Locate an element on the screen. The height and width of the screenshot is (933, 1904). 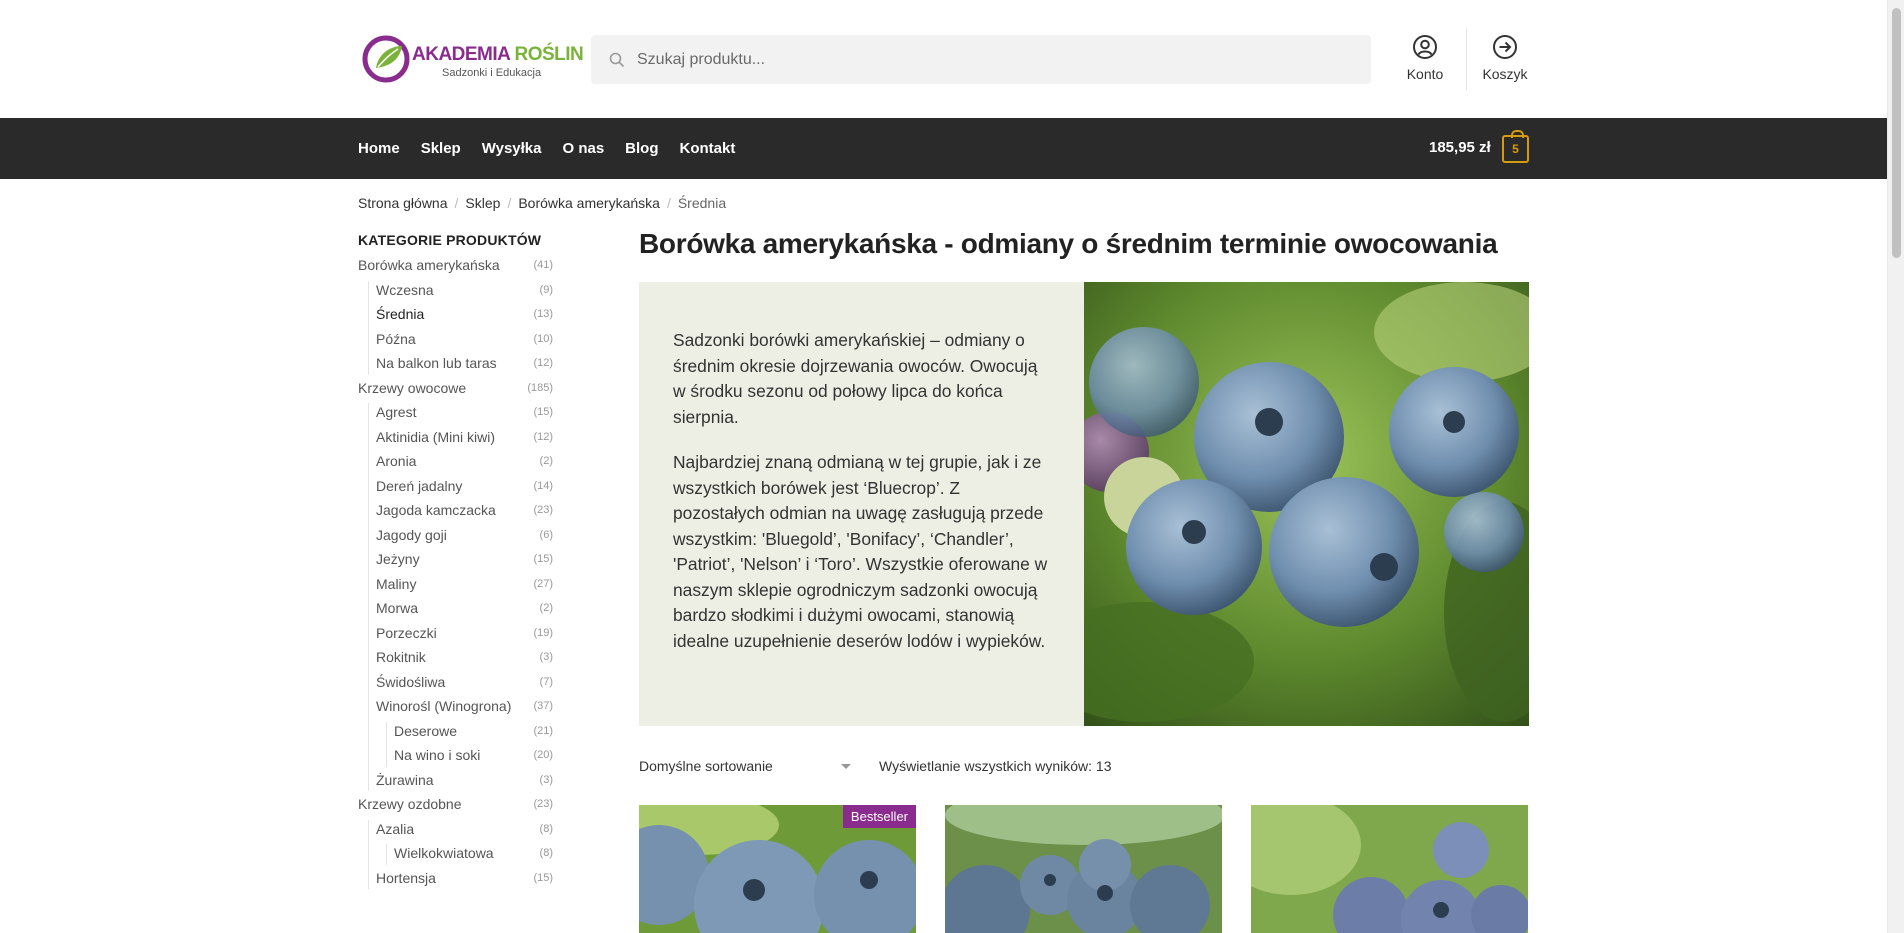
category-item: Aronia (2) is located at coordinates (455, 462).